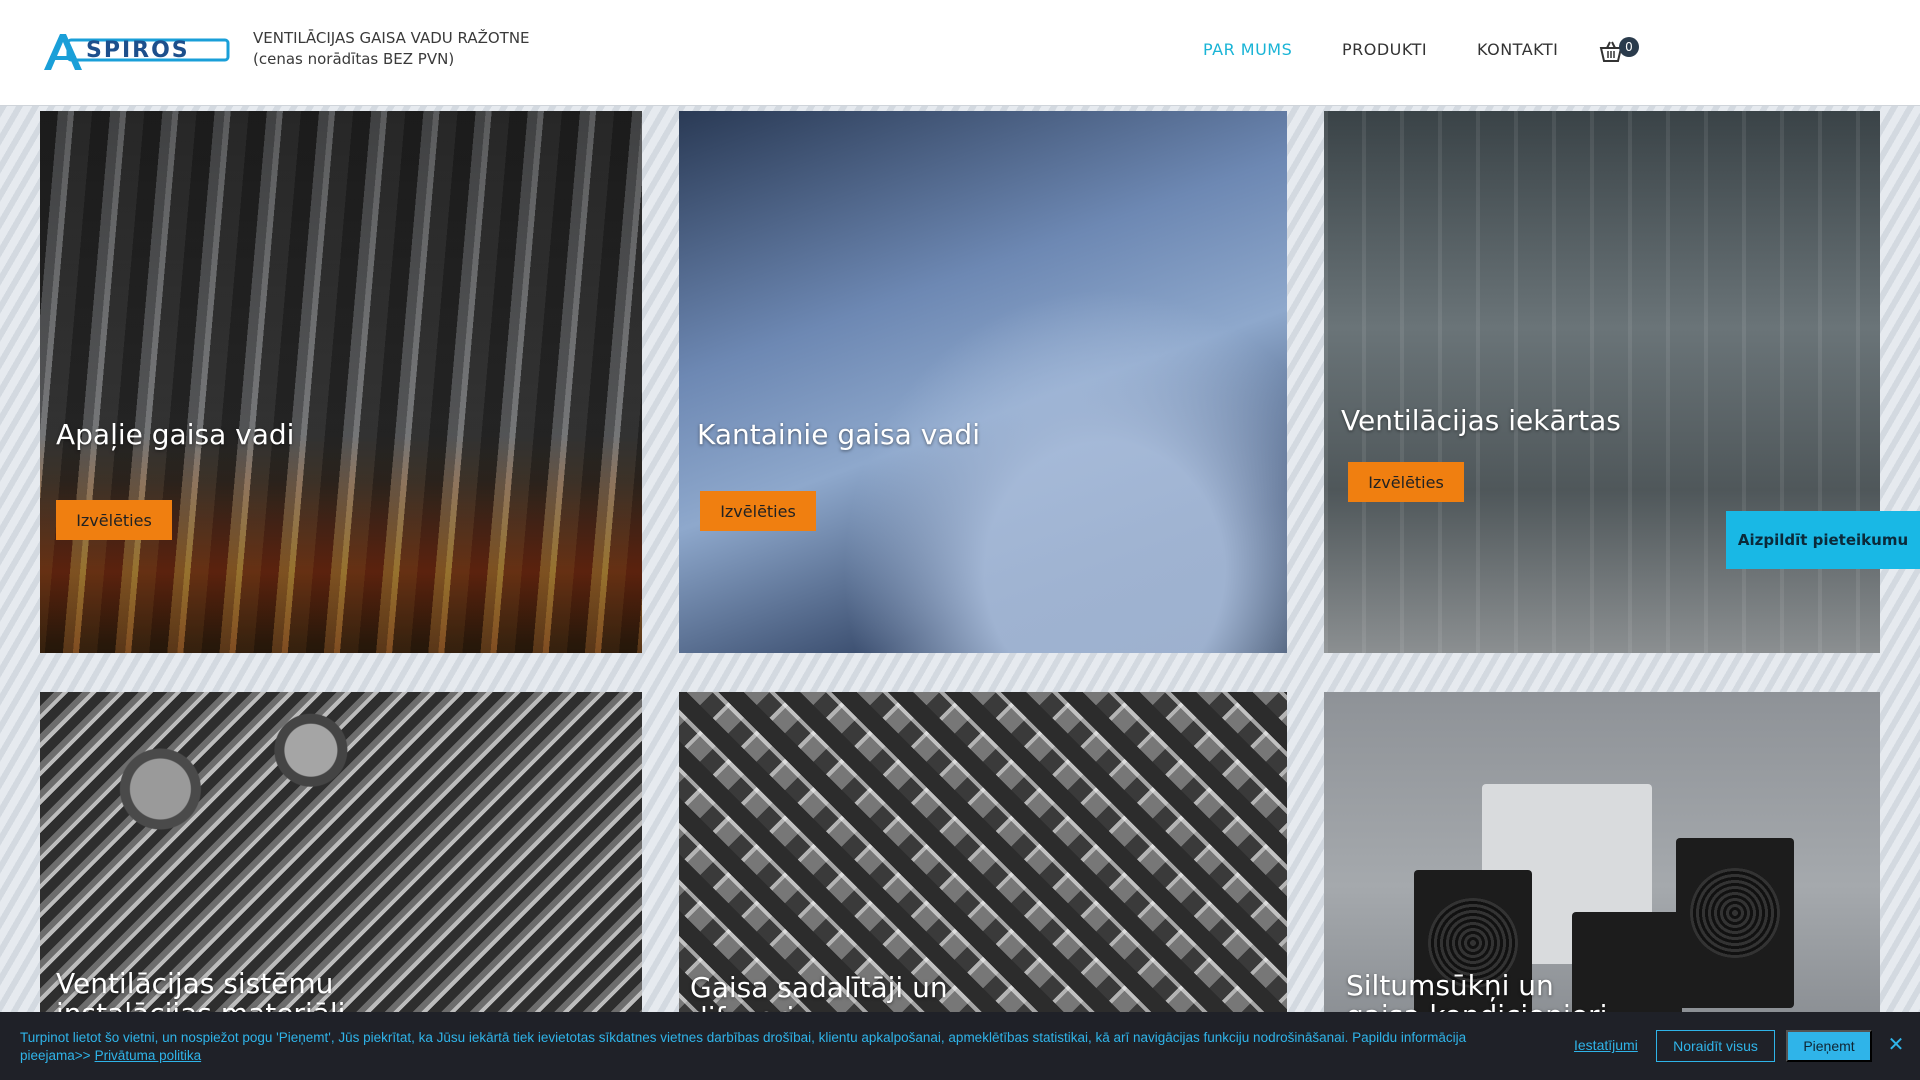 The height and width of the screenshot is (1080, 1920). What do you see at coordinates (1384, 49) in the screenshot?
I see `nav-products: PRODUKTI` at bounding box center [1384, 49].